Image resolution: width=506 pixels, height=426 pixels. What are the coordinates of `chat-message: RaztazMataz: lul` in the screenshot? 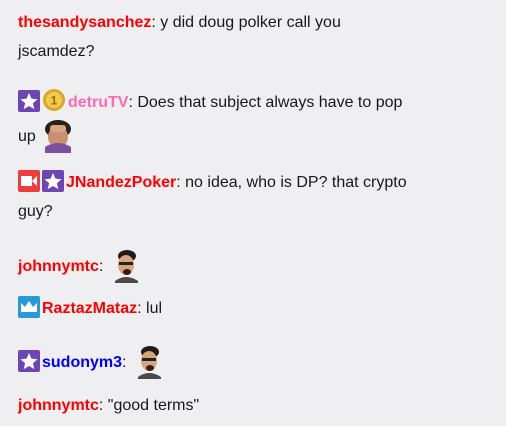 It's located at (257, 308).